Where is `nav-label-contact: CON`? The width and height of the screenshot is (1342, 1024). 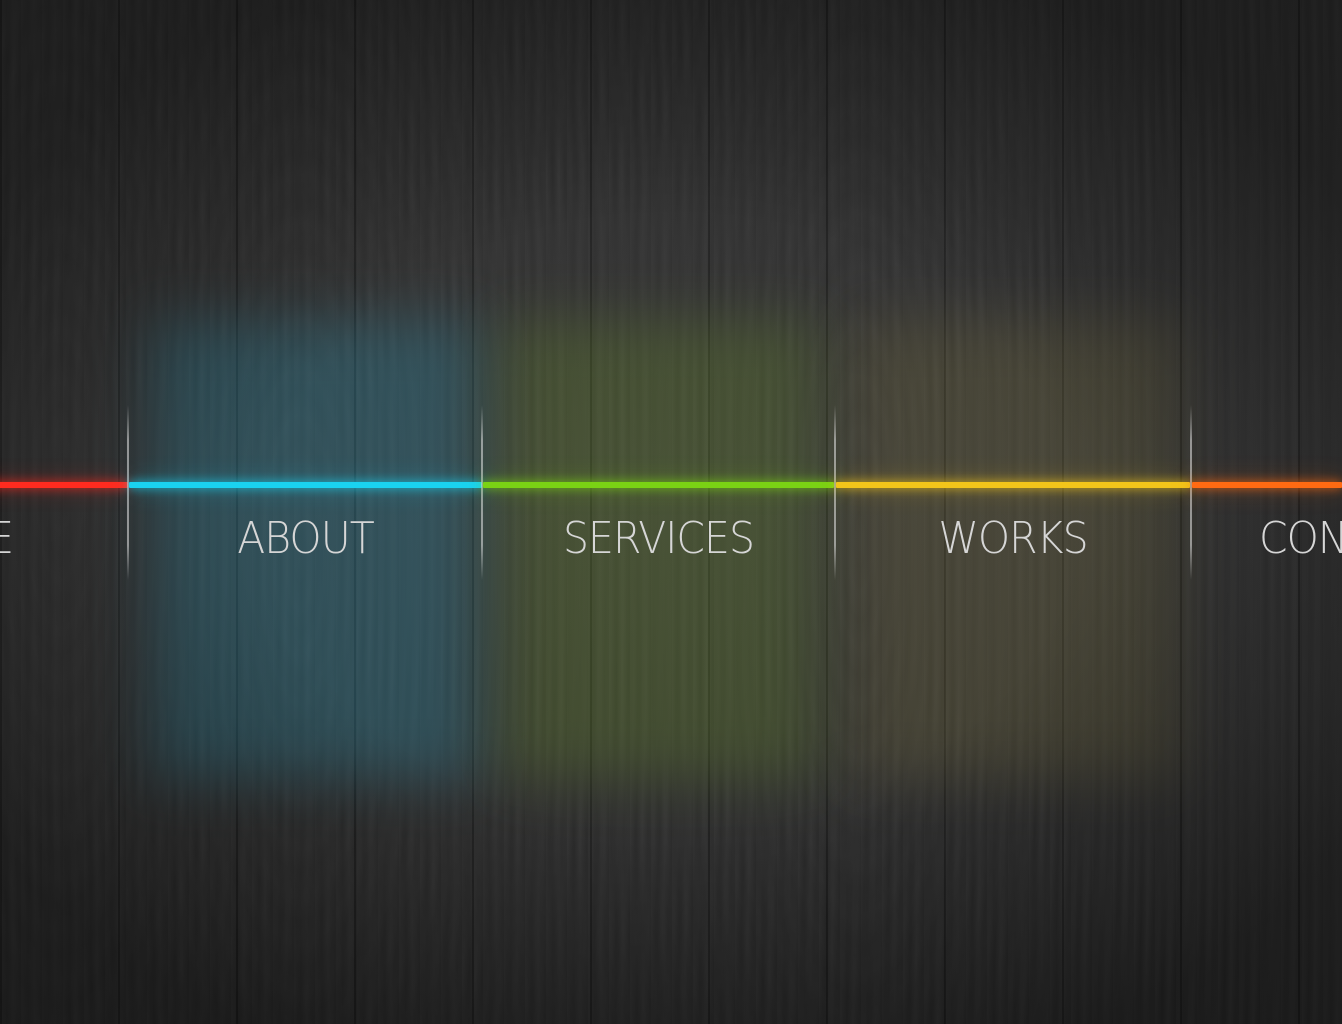
nav-label-contact: CON is located at coordinates (1300, 538).